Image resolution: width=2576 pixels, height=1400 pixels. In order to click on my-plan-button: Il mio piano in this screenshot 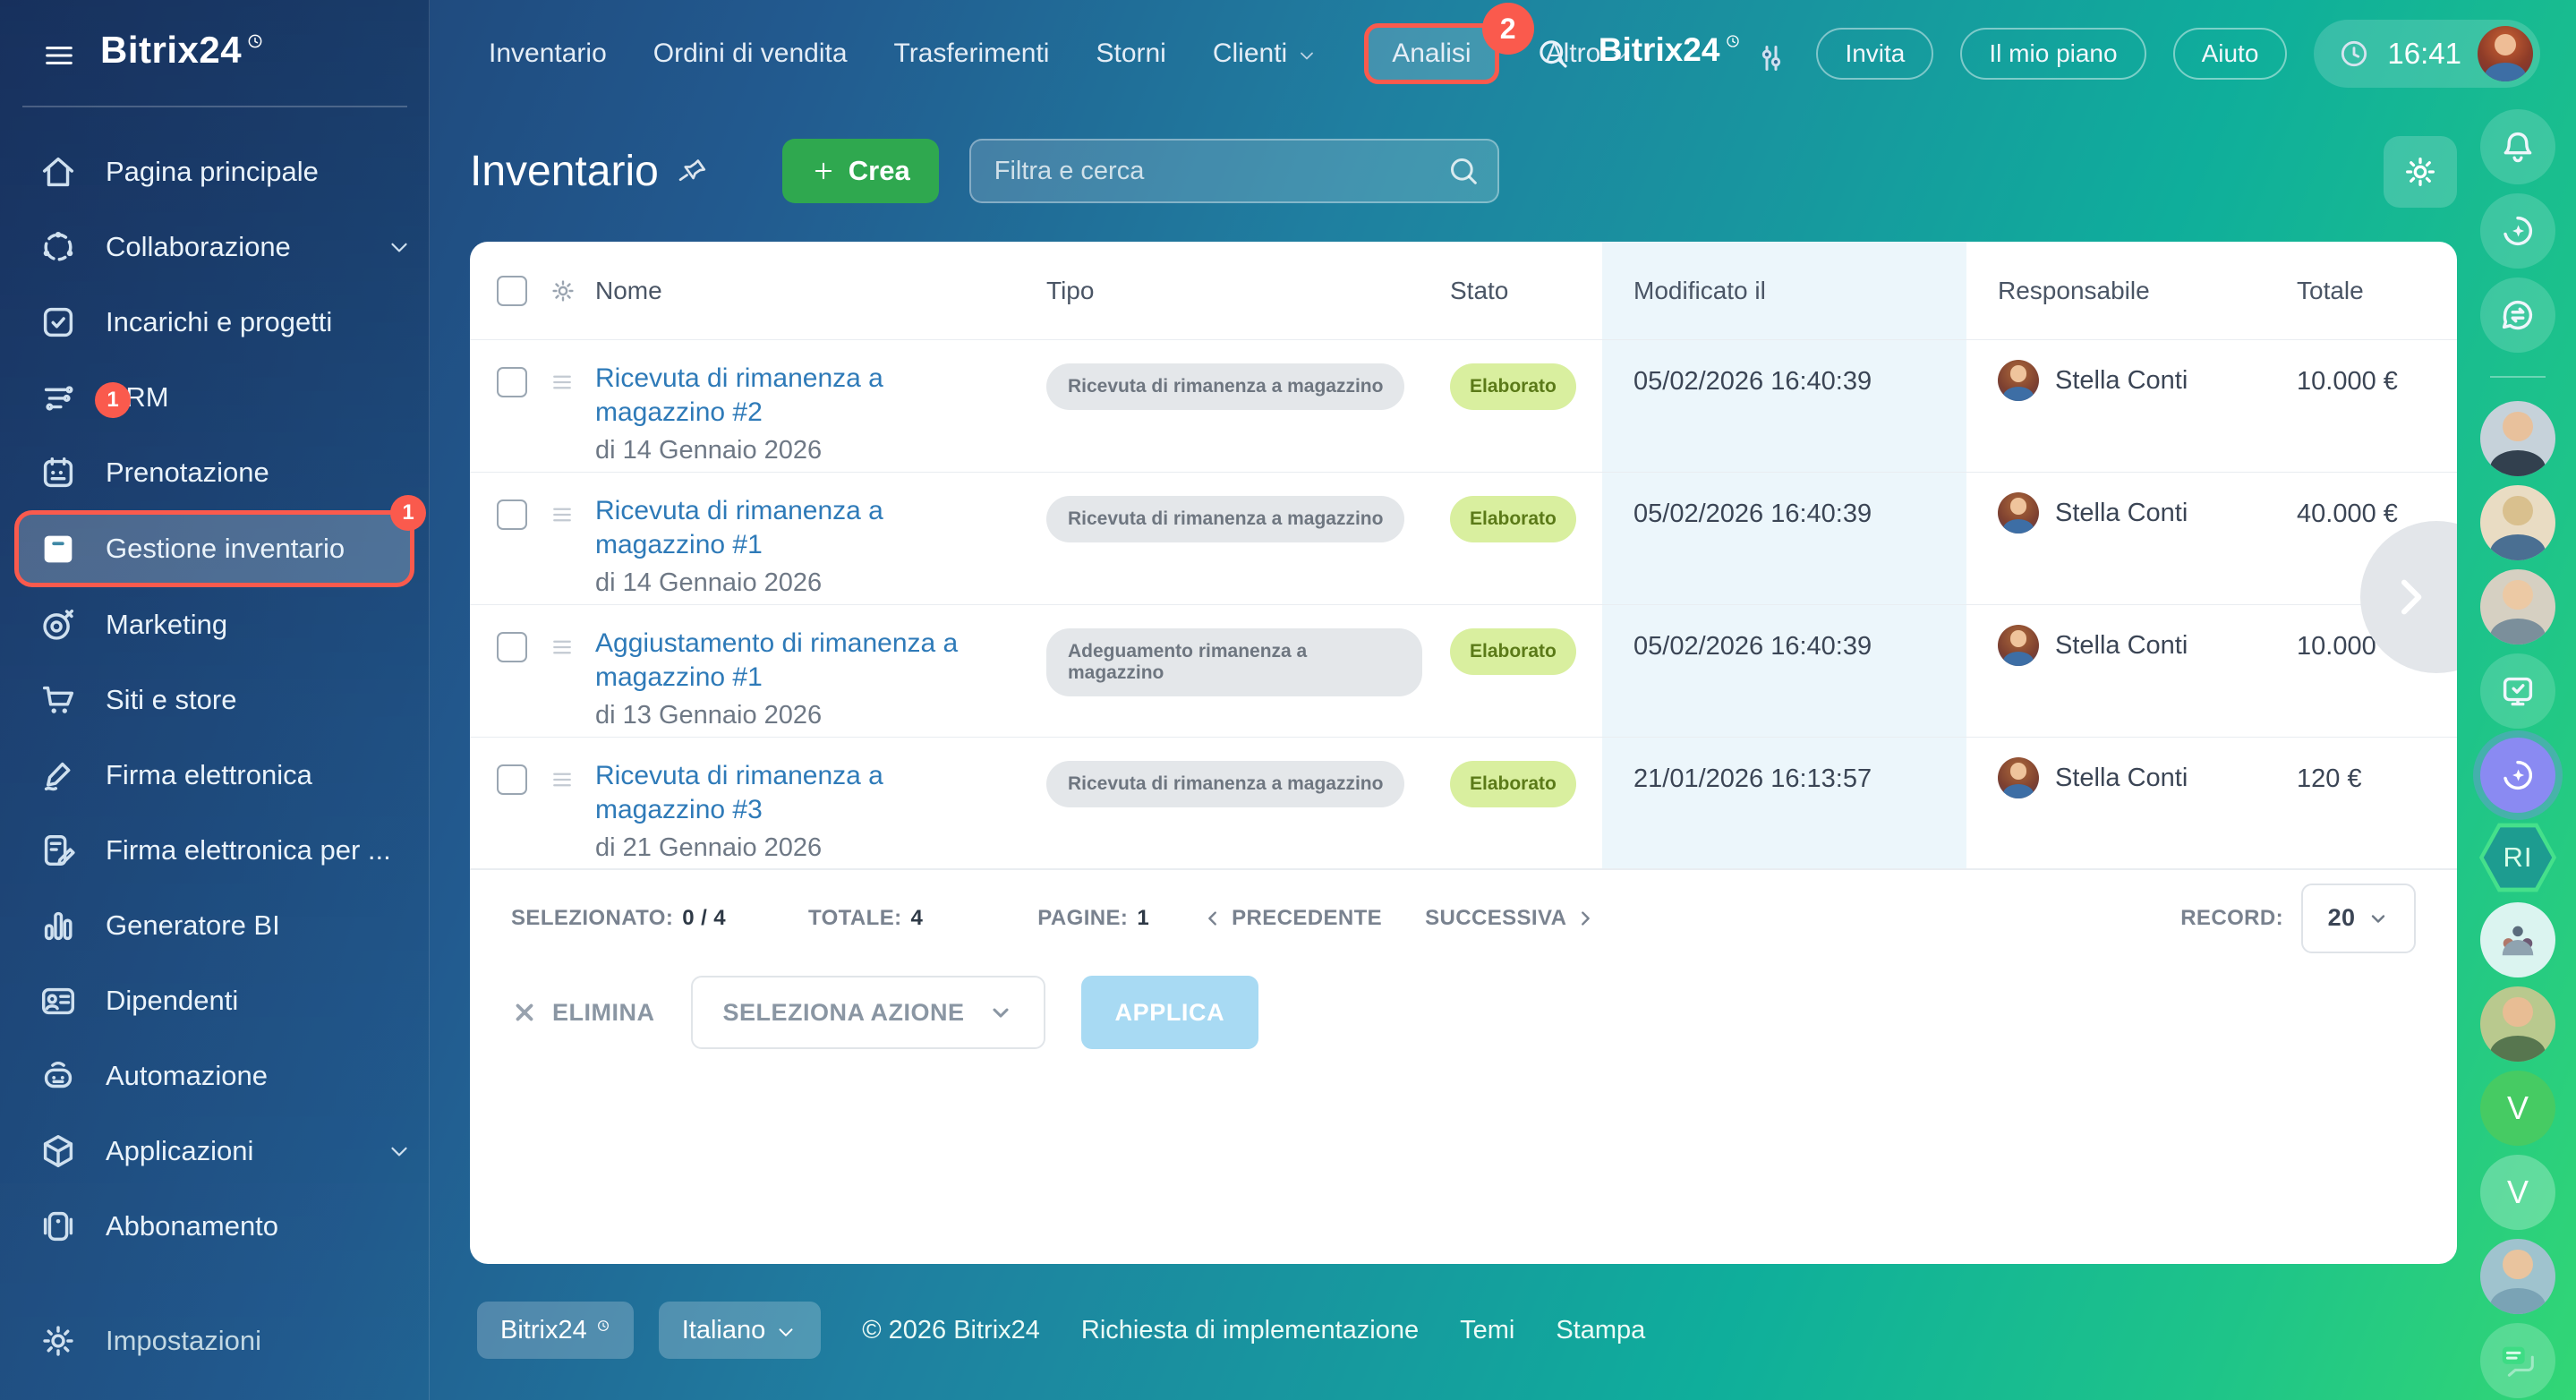, I will do `click(2053, 54)`.